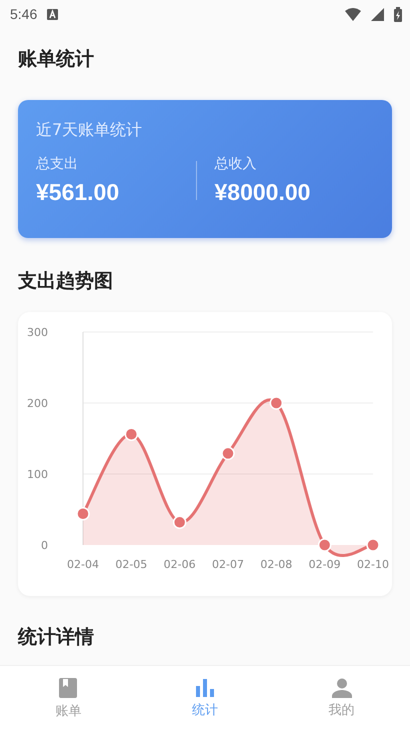  What do you see at coordinates (228, 564) in the screenshot?
I see `axis-tick-label: 02-07` at bounding box center [228, 564].